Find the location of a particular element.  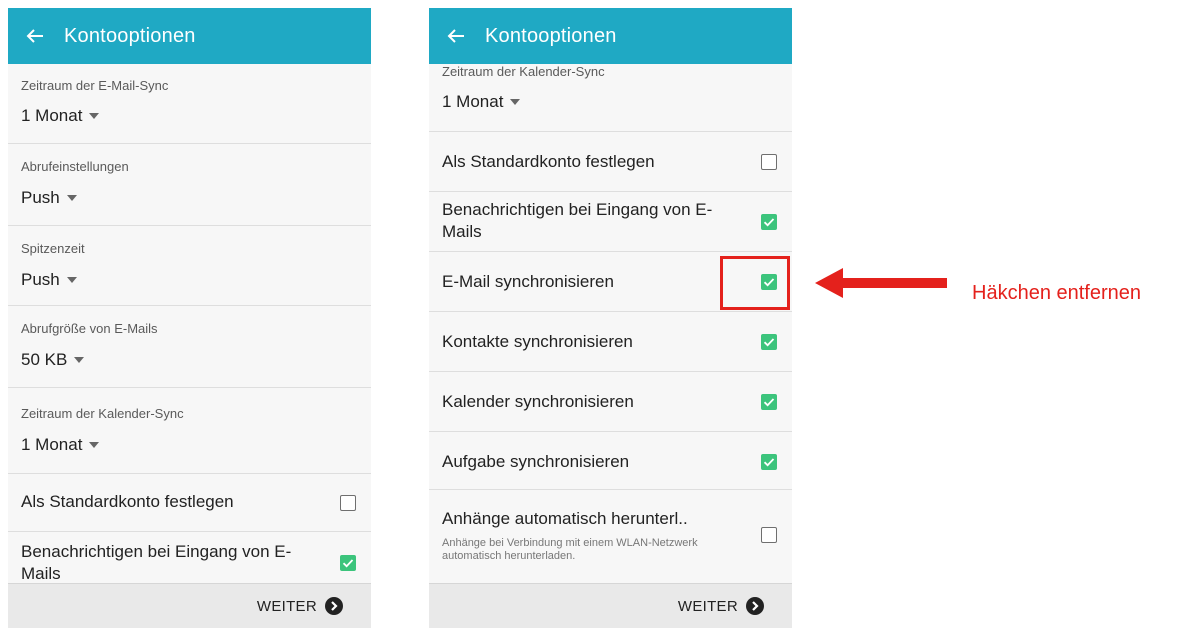

left-arrow-icon is located at coordinates (881, 283).